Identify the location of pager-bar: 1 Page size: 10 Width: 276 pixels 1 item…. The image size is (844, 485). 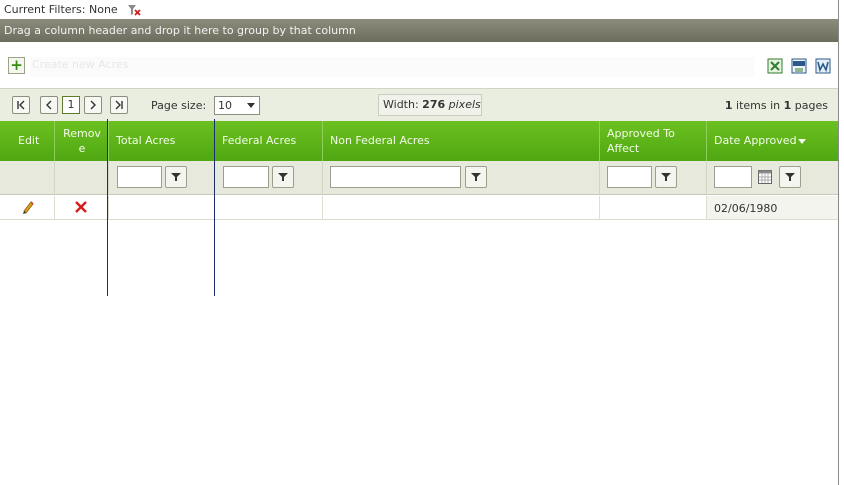
(419, 104).